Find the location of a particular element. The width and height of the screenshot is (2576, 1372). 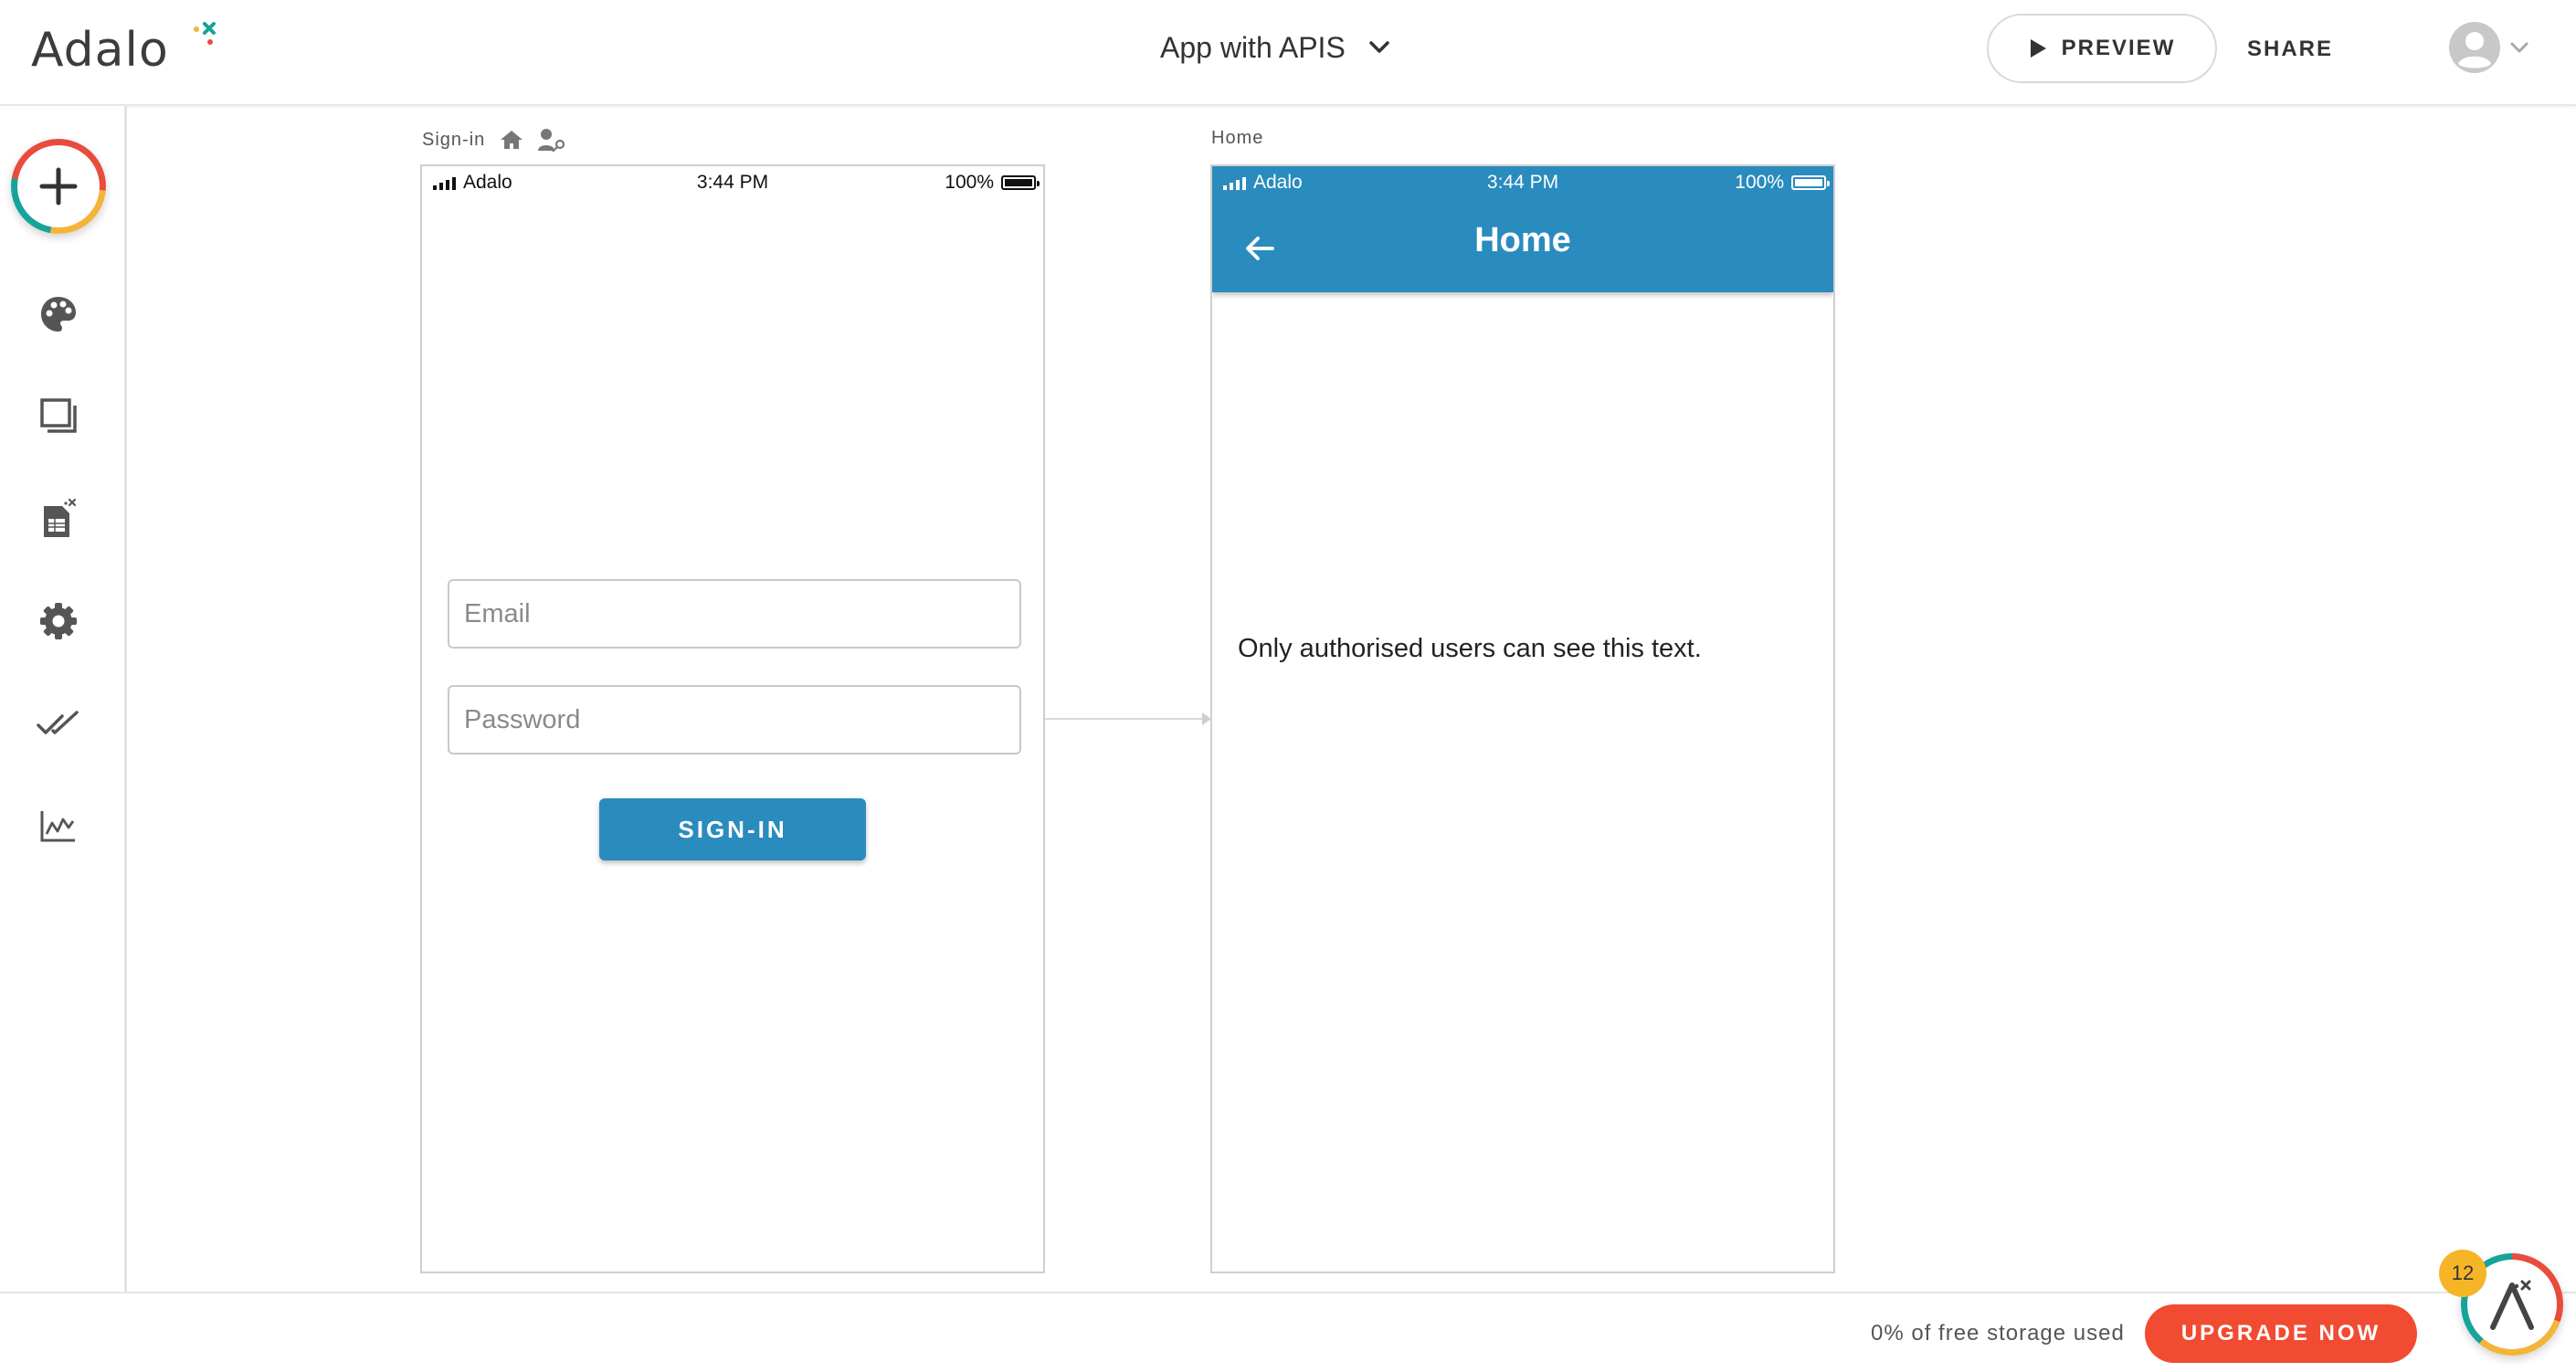

share-button: SHARE is located at coordinates (2290, 49).